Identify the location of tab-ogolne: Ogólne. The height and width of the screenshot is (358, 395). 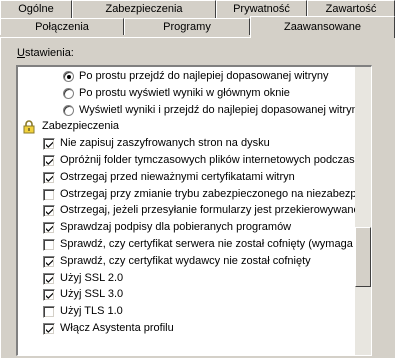
(36, 9).